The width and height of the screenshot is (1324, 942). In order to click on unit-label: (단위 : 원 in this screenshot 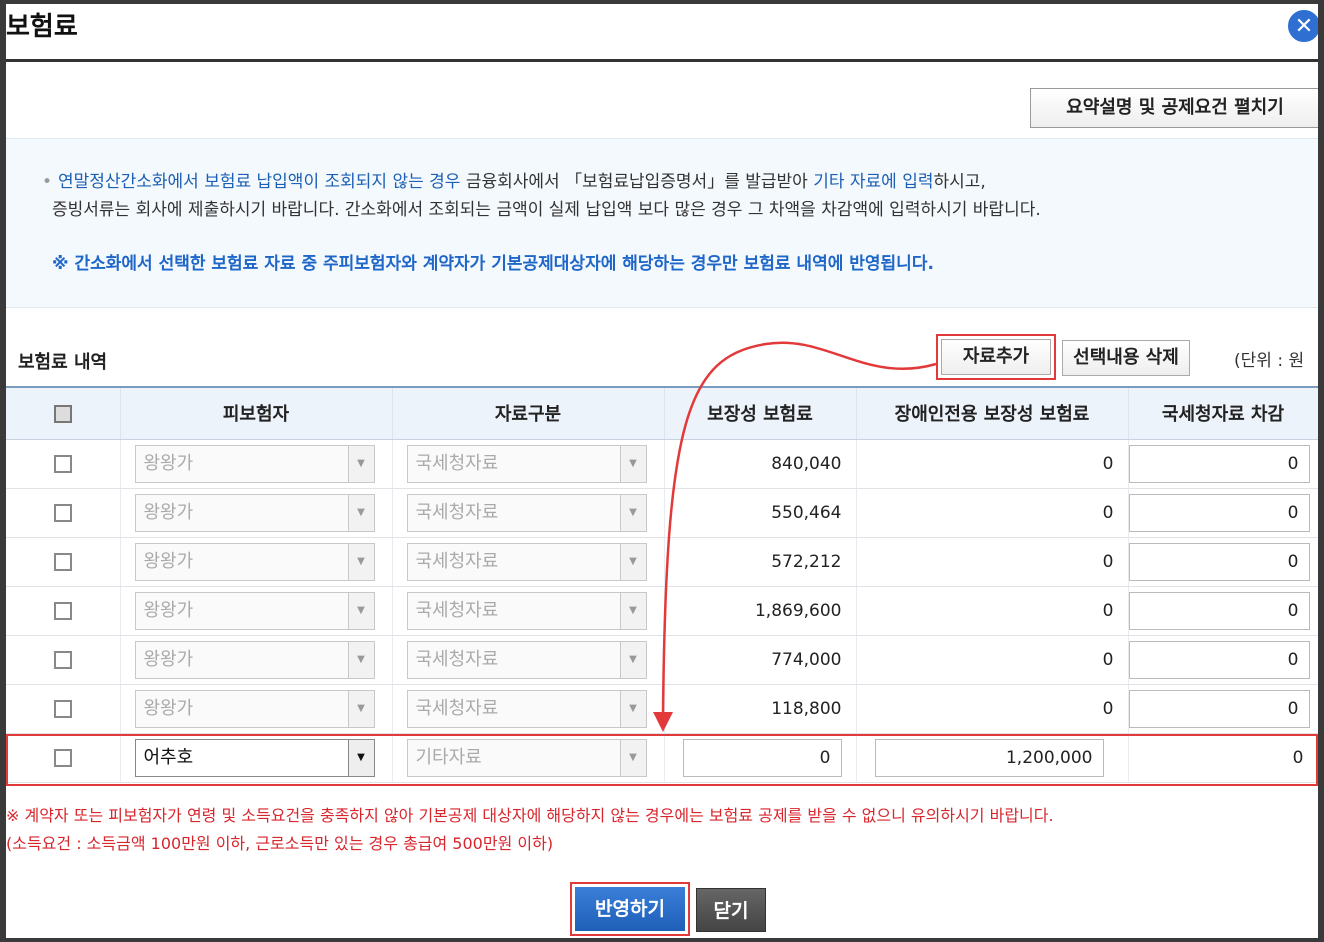, I will do `click(1269, 361)`.